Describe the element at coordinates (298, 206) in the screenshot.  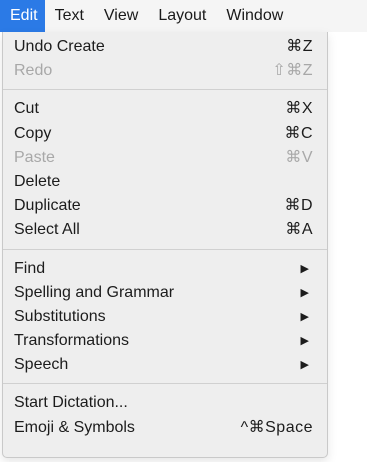
I see `menu-item-shortcut: ⌘D` at that location.